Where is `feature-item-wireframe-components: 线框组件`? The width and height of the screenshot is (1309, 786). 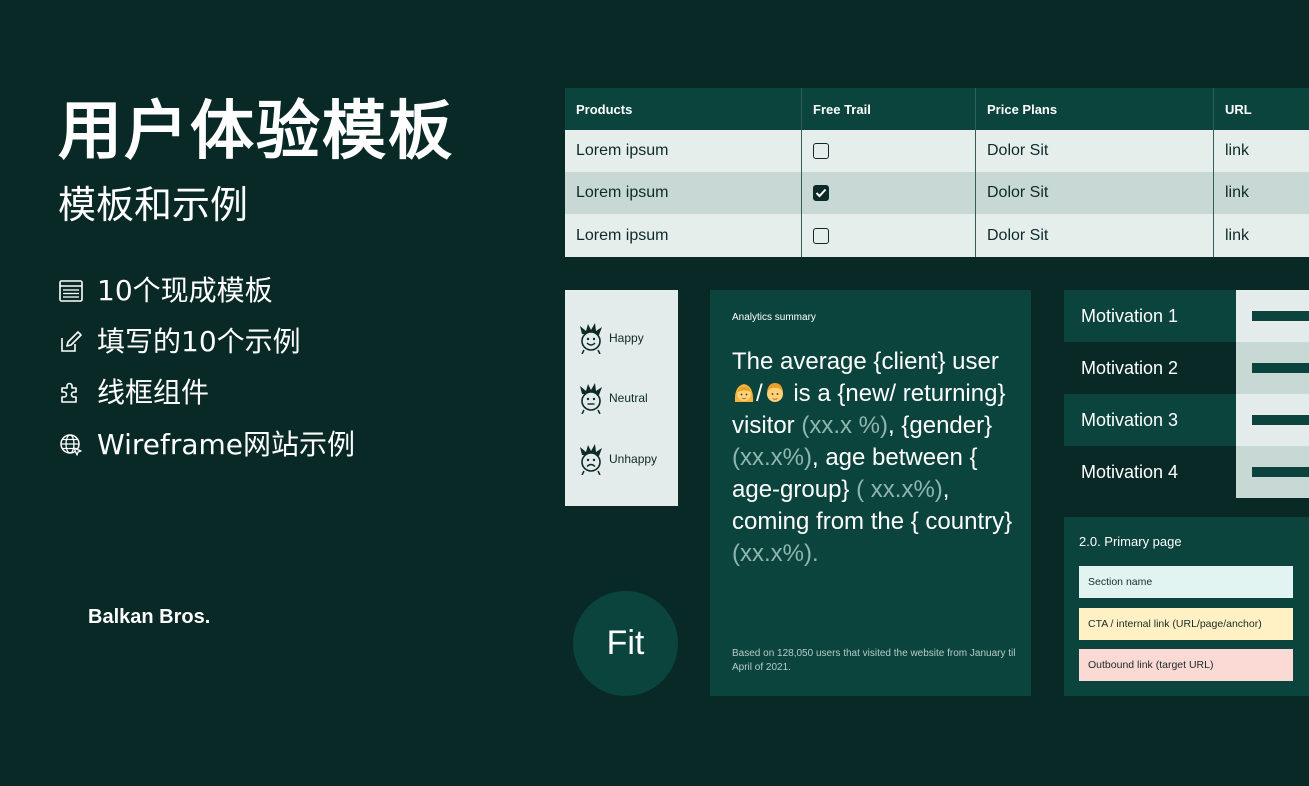
feature-item-wireframe-components: 线框组件 is located at coordinates (133, 393).